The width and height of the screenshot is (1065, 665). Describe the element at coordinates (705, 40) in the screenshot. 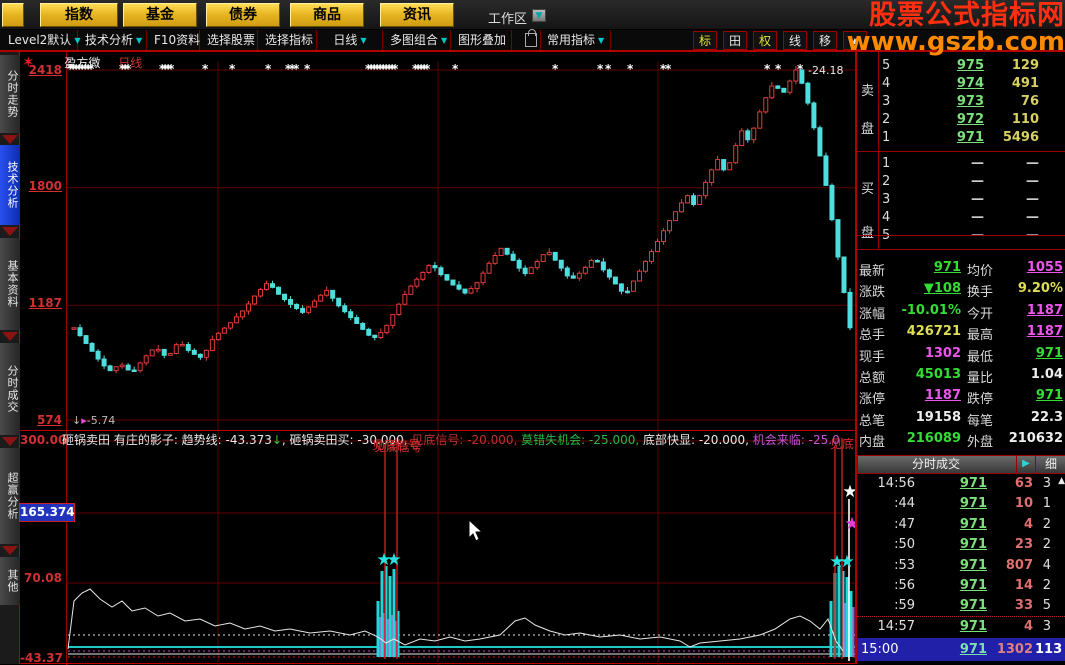

I see `toolbar-icon-1: 标` at that location.